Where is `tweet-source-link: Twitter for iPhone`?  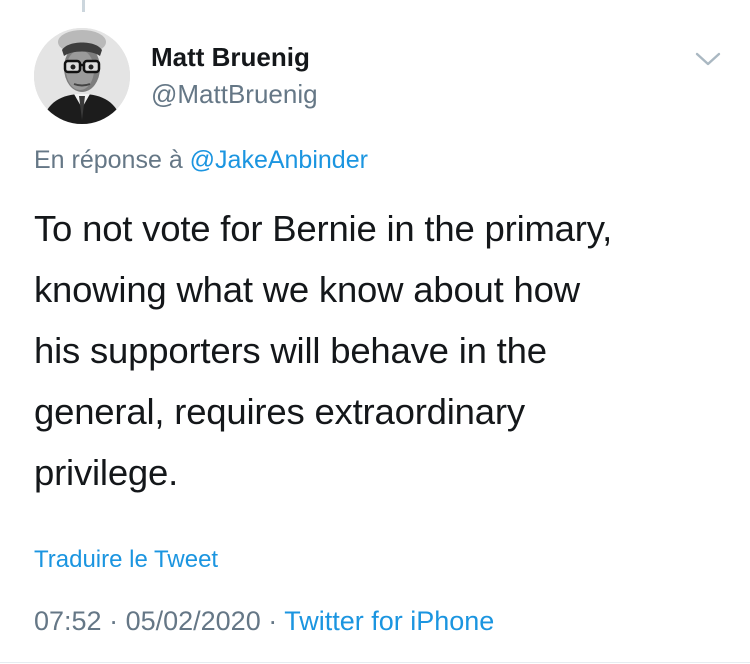
tweet-source-link: Twitter for iPhone is located at coordinates (389, 621).